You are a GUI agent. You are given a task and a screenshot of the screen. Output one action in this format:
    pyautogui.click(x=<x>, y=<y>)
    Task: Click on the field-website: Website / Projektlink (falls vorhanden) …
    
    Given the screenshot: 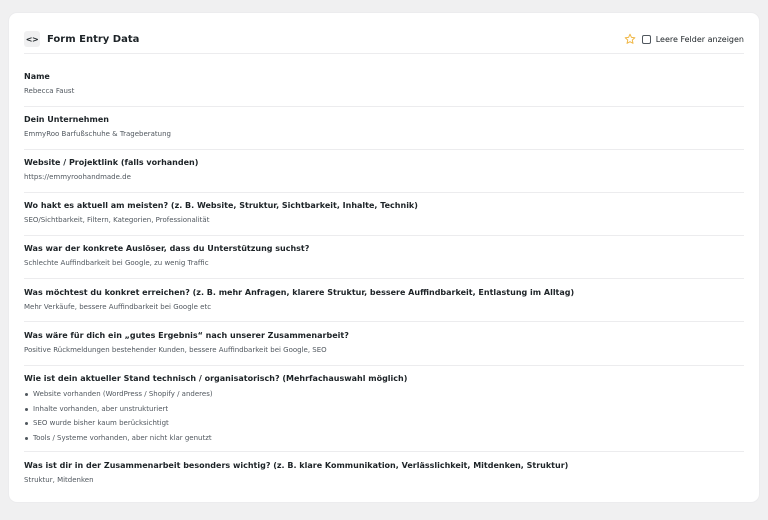 What is the action you would take?
    pyautogui.click(x=384, y=170)
    